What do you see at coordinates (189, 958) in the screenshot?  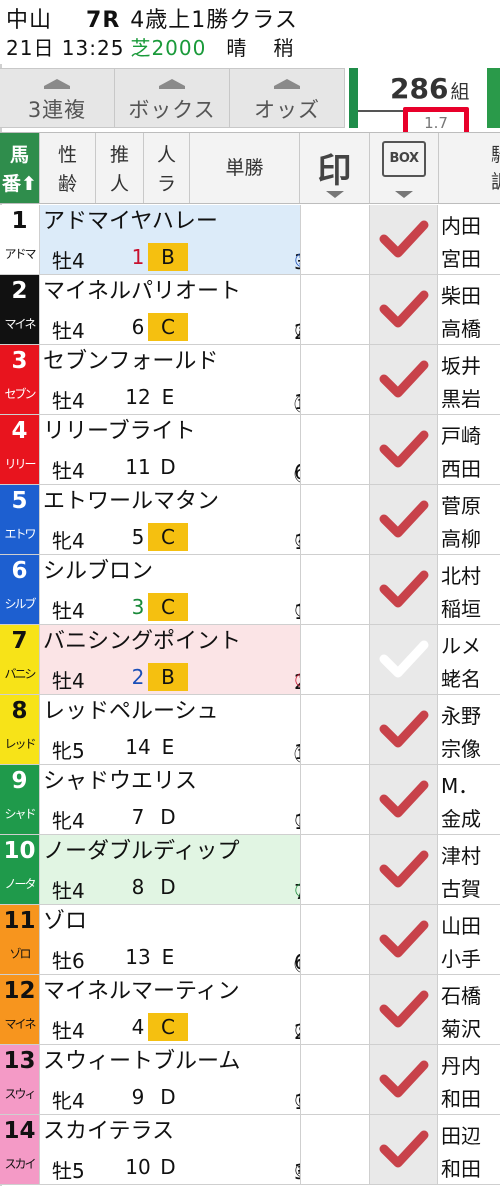 I see `horse-info: 牡613E63.0⑫` at bounding box center [189, 958].